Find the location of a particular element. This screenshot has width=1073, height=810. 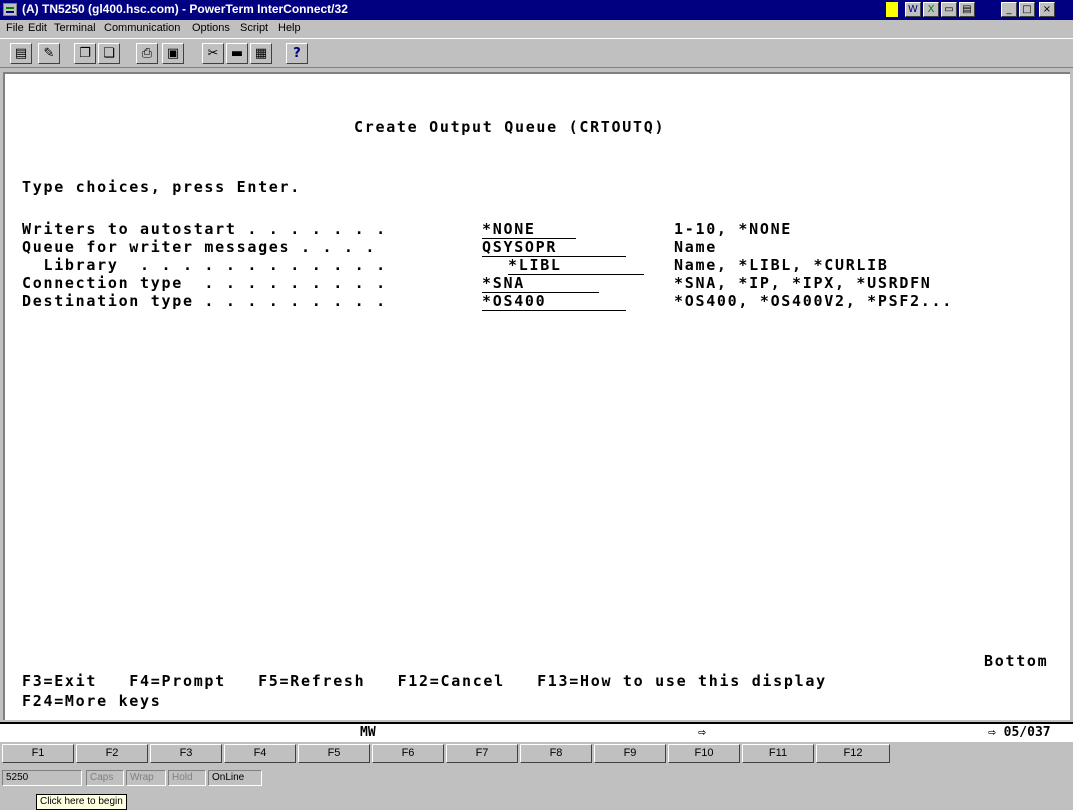

settings-icon: ✂ is located at coordinates (213, 53).